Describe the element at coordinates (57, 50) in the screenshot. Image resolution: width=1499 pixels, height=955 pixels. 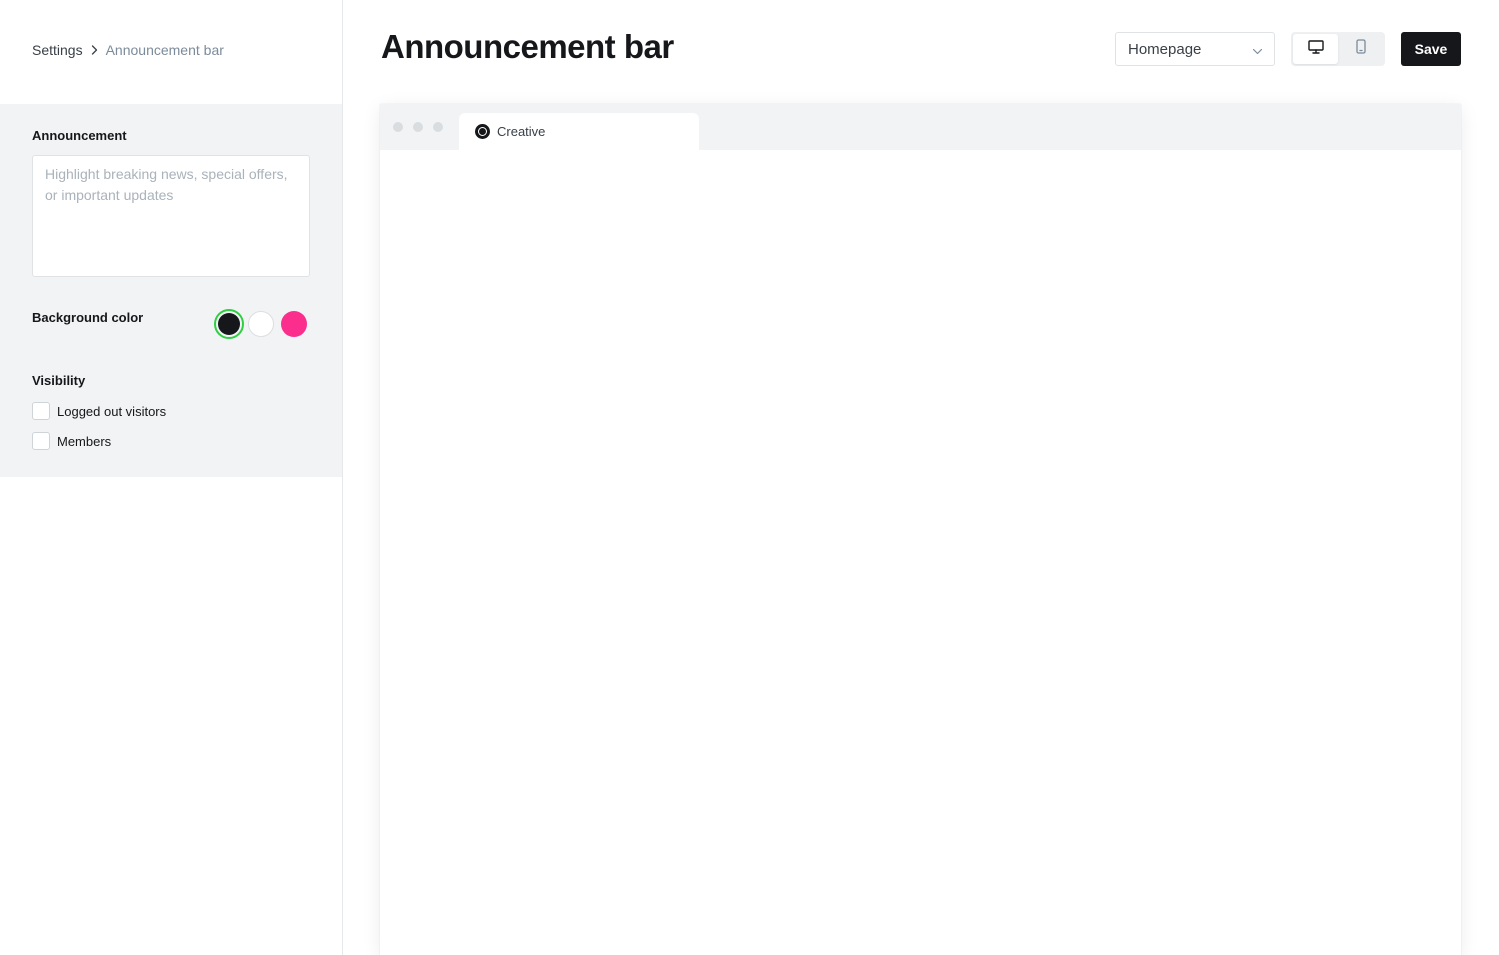
I see `breadcrumb-settings-link: Settings` at that location.